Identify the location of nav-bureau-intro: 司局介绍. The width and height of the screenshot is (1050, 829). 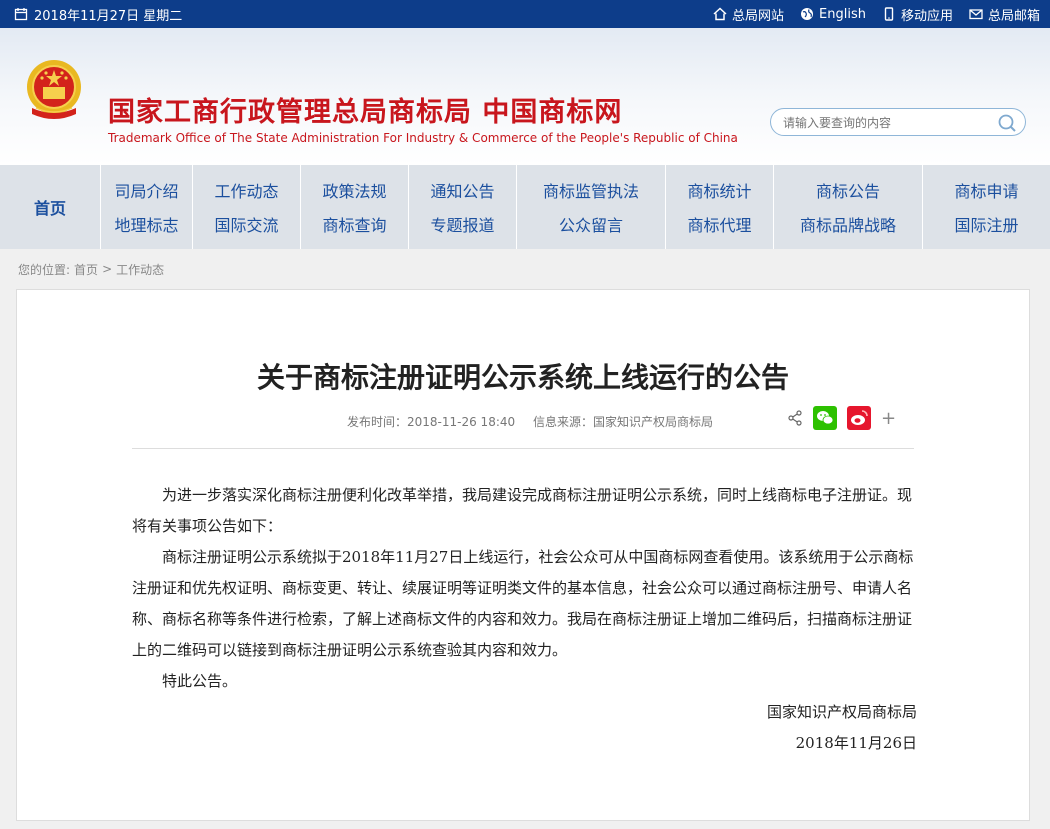
(146, 190).